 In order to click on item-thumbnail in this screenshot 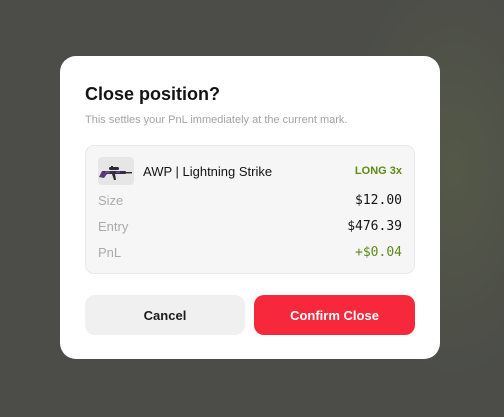, I will do `click(116, 171)`.